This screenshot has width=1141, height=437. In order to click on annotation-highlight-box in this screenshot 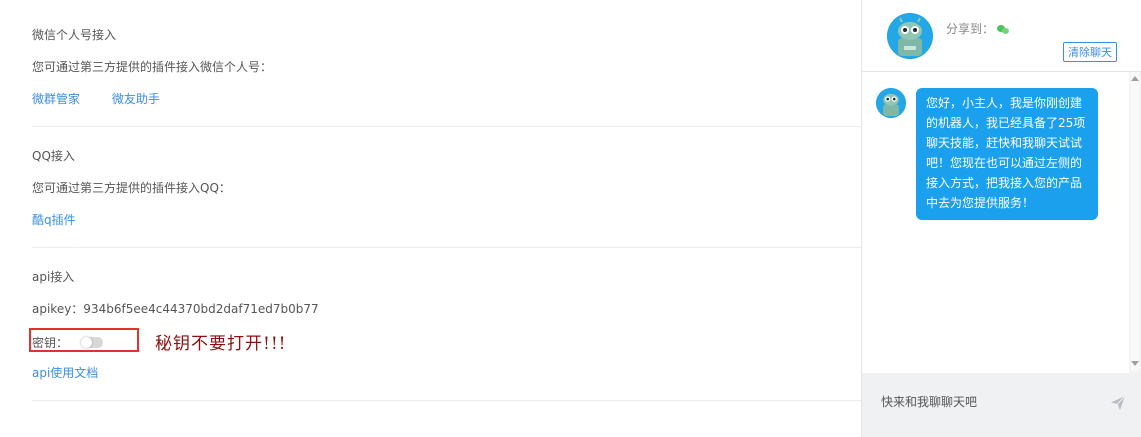, I will do `click(84, 340)`.